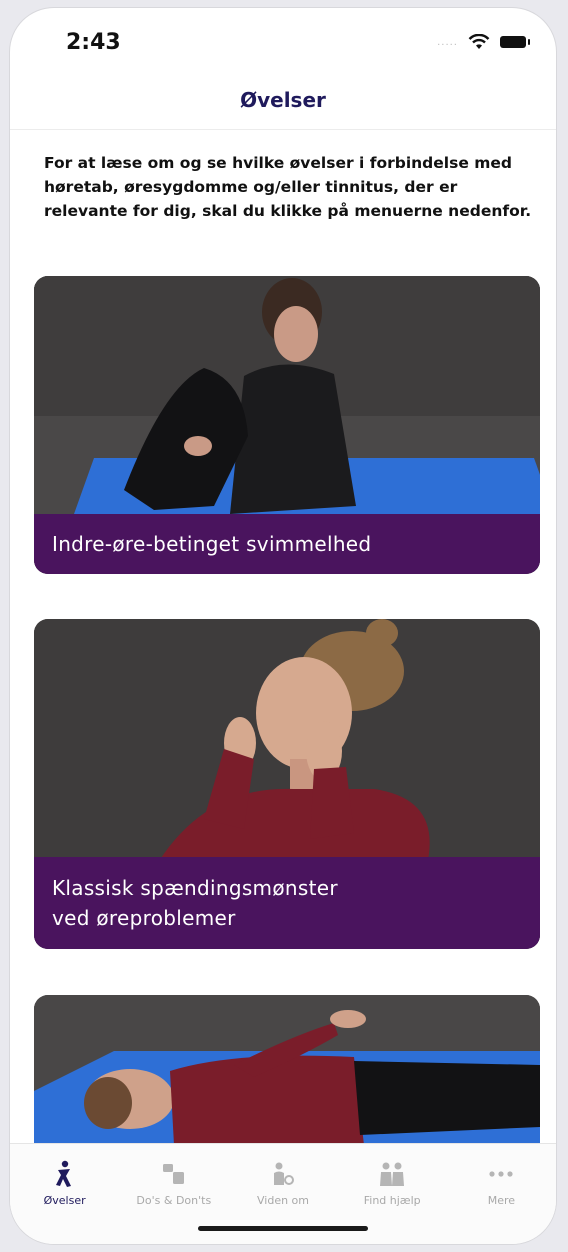 Image resolution: width=568 pixels, height=1252 pixels. I want to click on home-indicator, so click(283, 1228).